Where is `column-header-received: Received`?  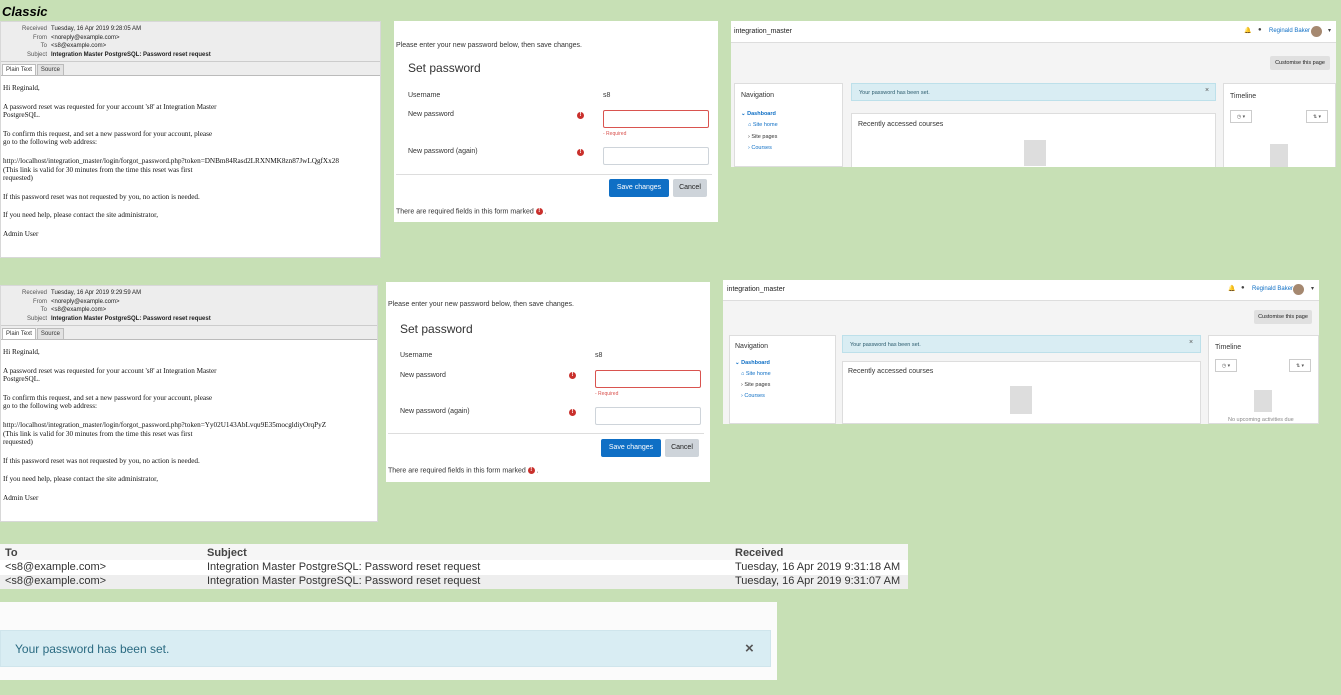
column-header-received: Received is located at coordinates (759, 553).